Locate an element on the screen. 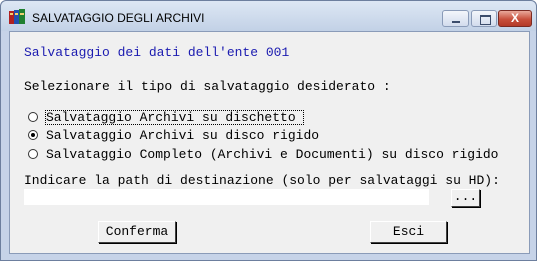 Image resolution: width=537 pixels, height=261 pixels. maximize-button is located at coordinates (484, 18).